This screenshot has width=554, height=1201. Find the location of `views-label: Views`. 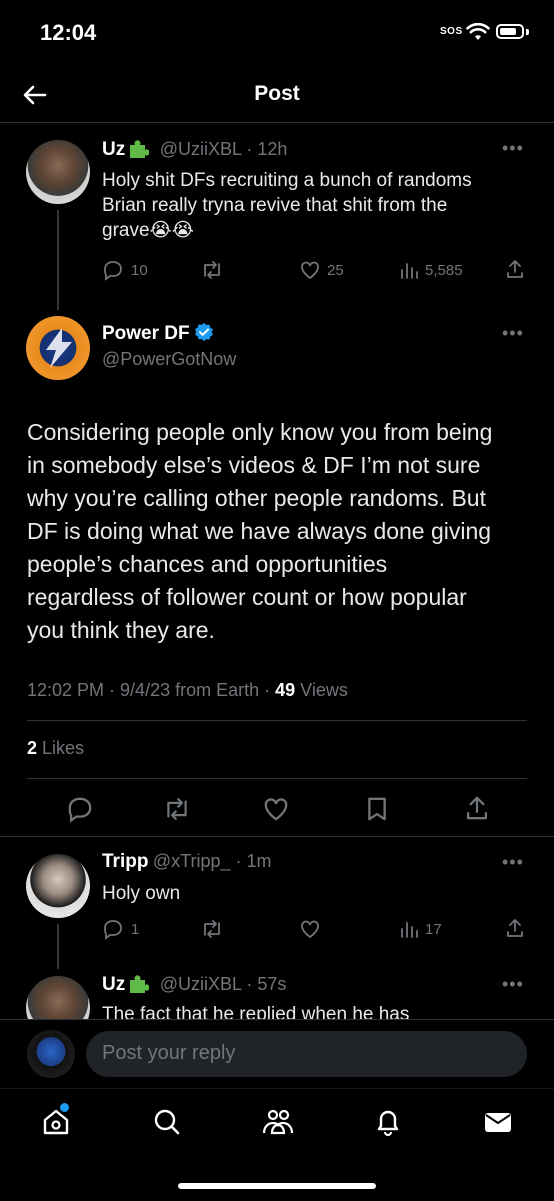

views-label: Views is located at coordinates (321, 690).